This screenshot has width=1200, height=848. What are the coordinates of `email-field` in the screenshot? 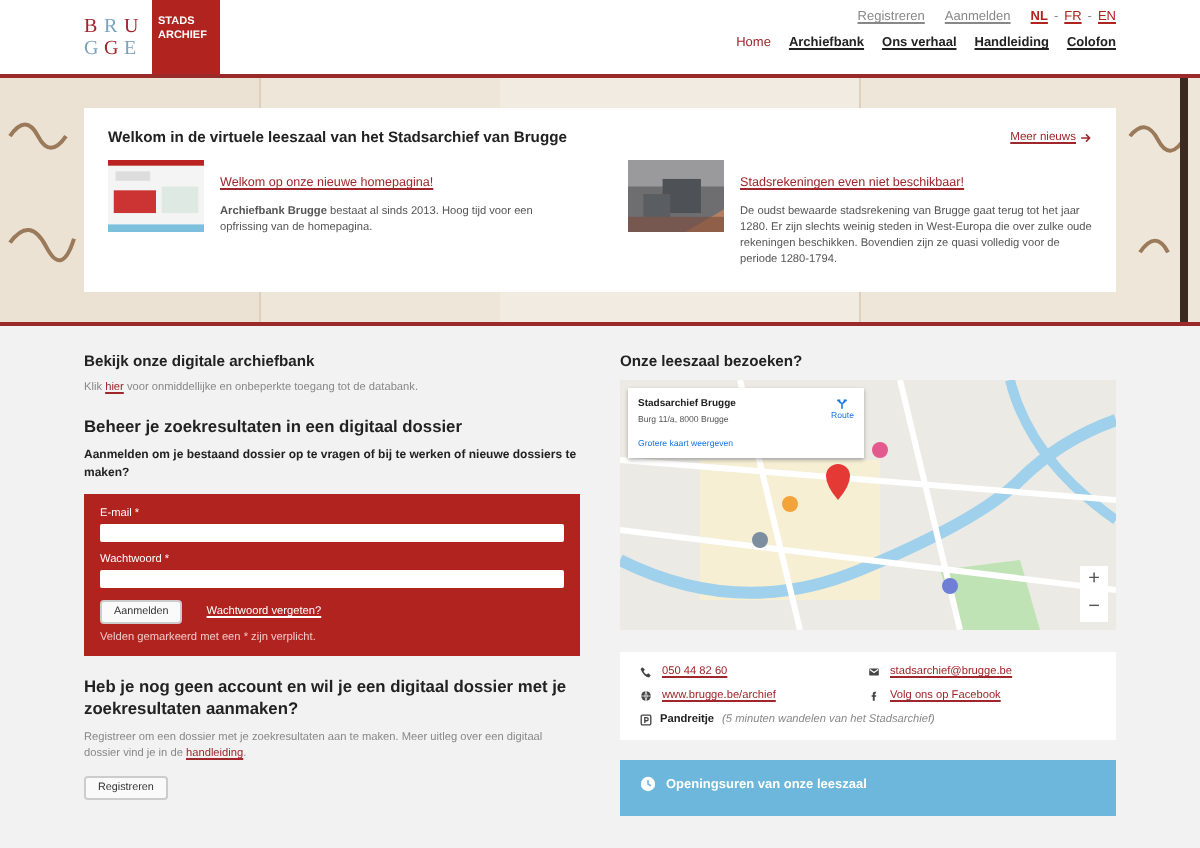 It's located at (332, 533).